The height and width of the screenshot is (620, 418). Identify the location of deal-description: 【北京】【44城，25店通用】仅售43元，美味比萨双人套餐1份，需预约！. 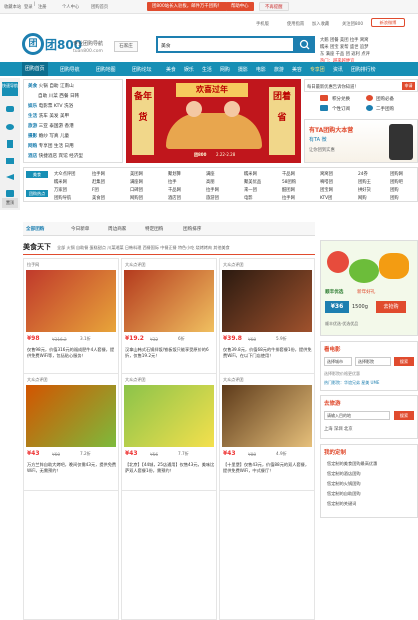
(170, 468).